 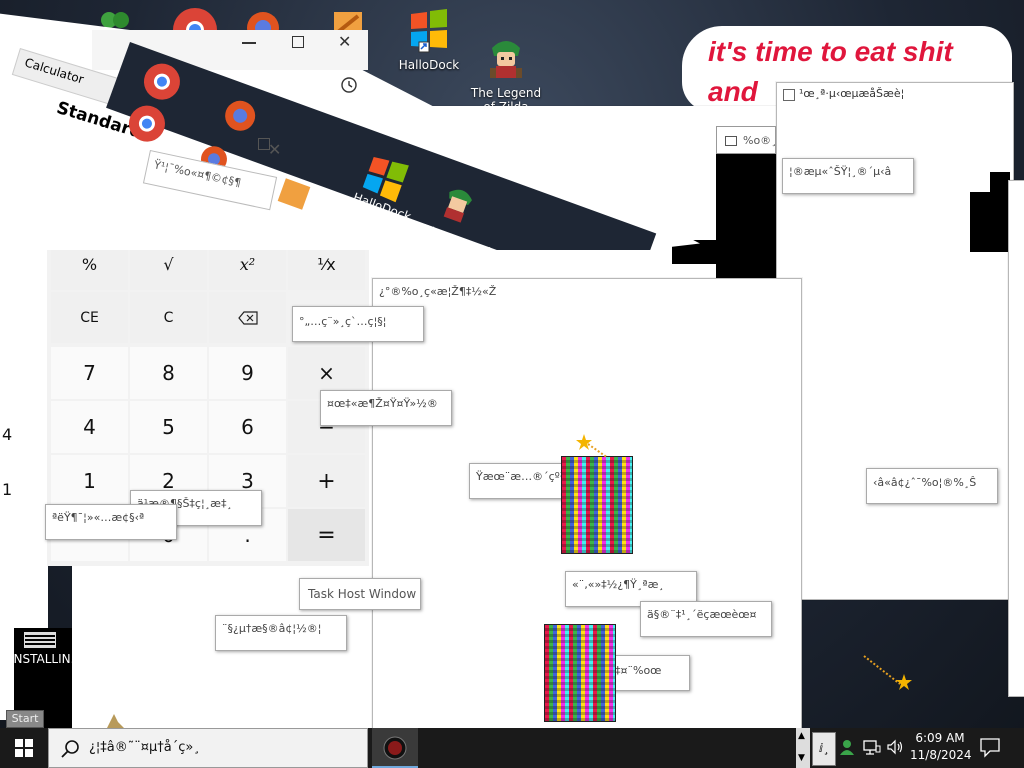 I want to click on window-titlebar: %o®¸, so click(x=746, y=140).